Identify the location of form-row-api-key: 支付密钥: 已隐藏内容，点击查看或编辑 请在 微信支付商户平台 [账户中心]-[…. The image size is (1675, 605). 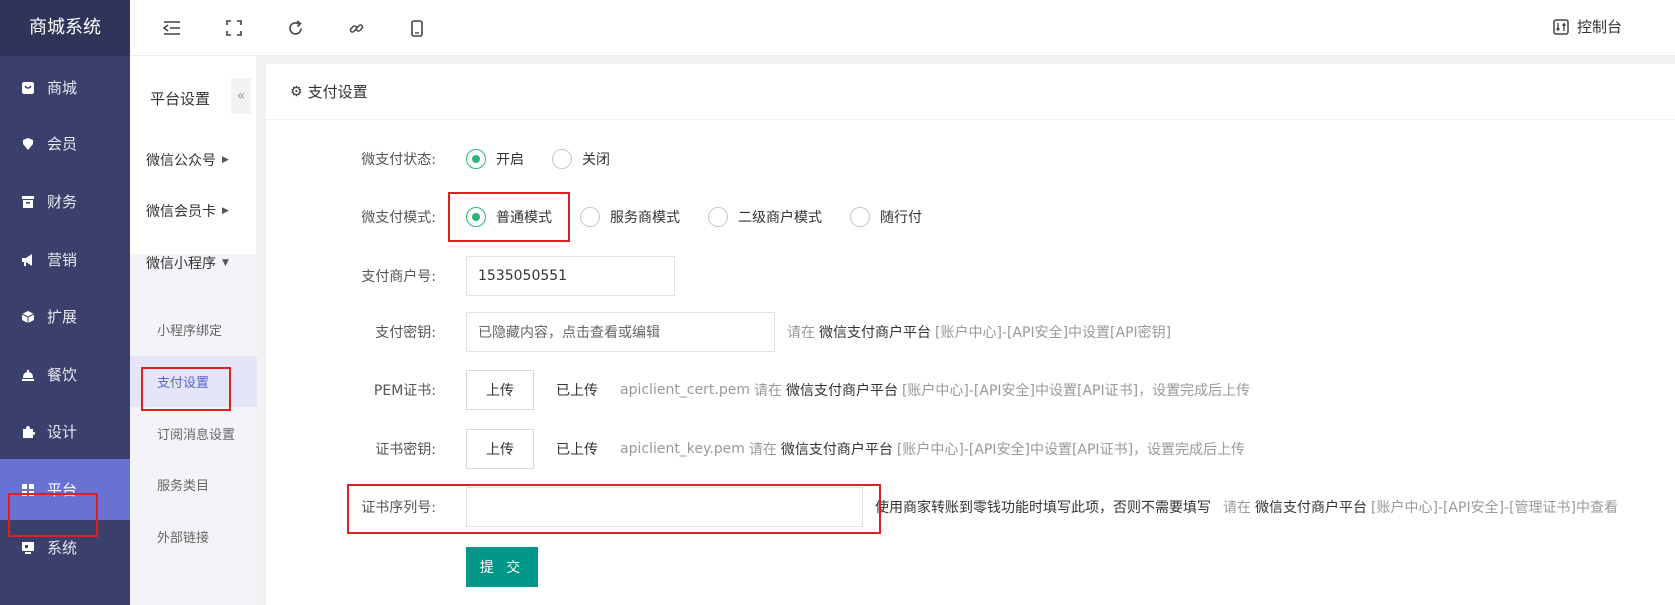
(718, 332).